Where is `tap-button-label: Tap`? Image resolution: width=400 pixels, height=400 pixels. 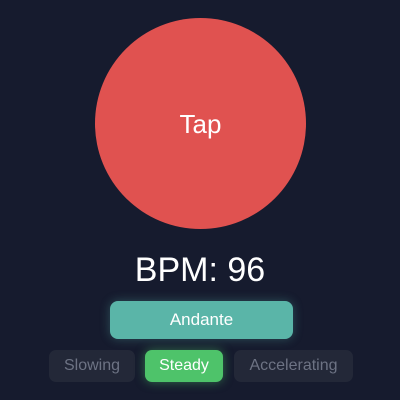
tap-button-label: Tap is located at coordinates (200, 123).